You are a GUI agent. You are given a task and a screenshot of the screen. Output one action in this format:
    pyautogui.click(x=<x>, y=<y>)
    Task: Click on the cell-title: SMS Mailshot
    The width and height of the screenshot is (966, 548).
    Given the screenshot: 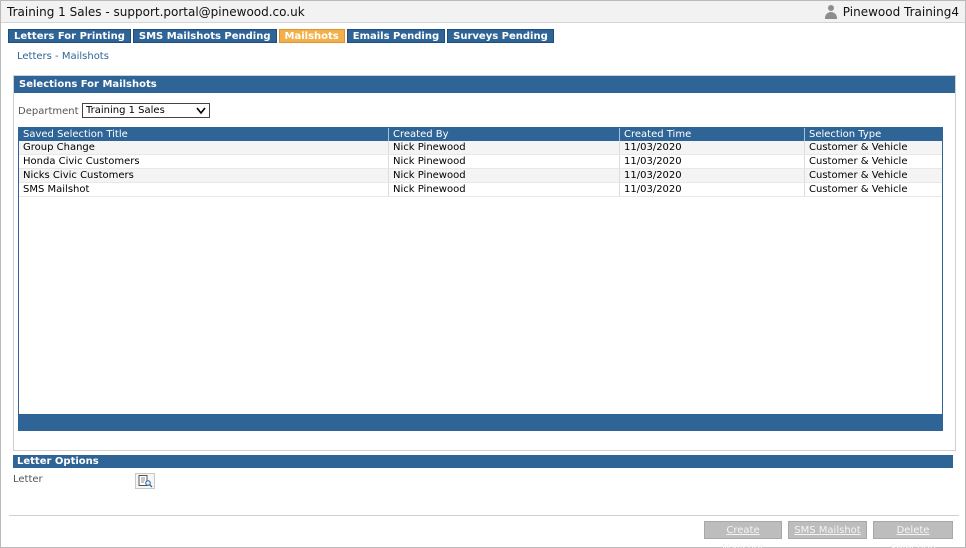 What is the action you would take?
    pyautogui.click(x=204, y=189)
    